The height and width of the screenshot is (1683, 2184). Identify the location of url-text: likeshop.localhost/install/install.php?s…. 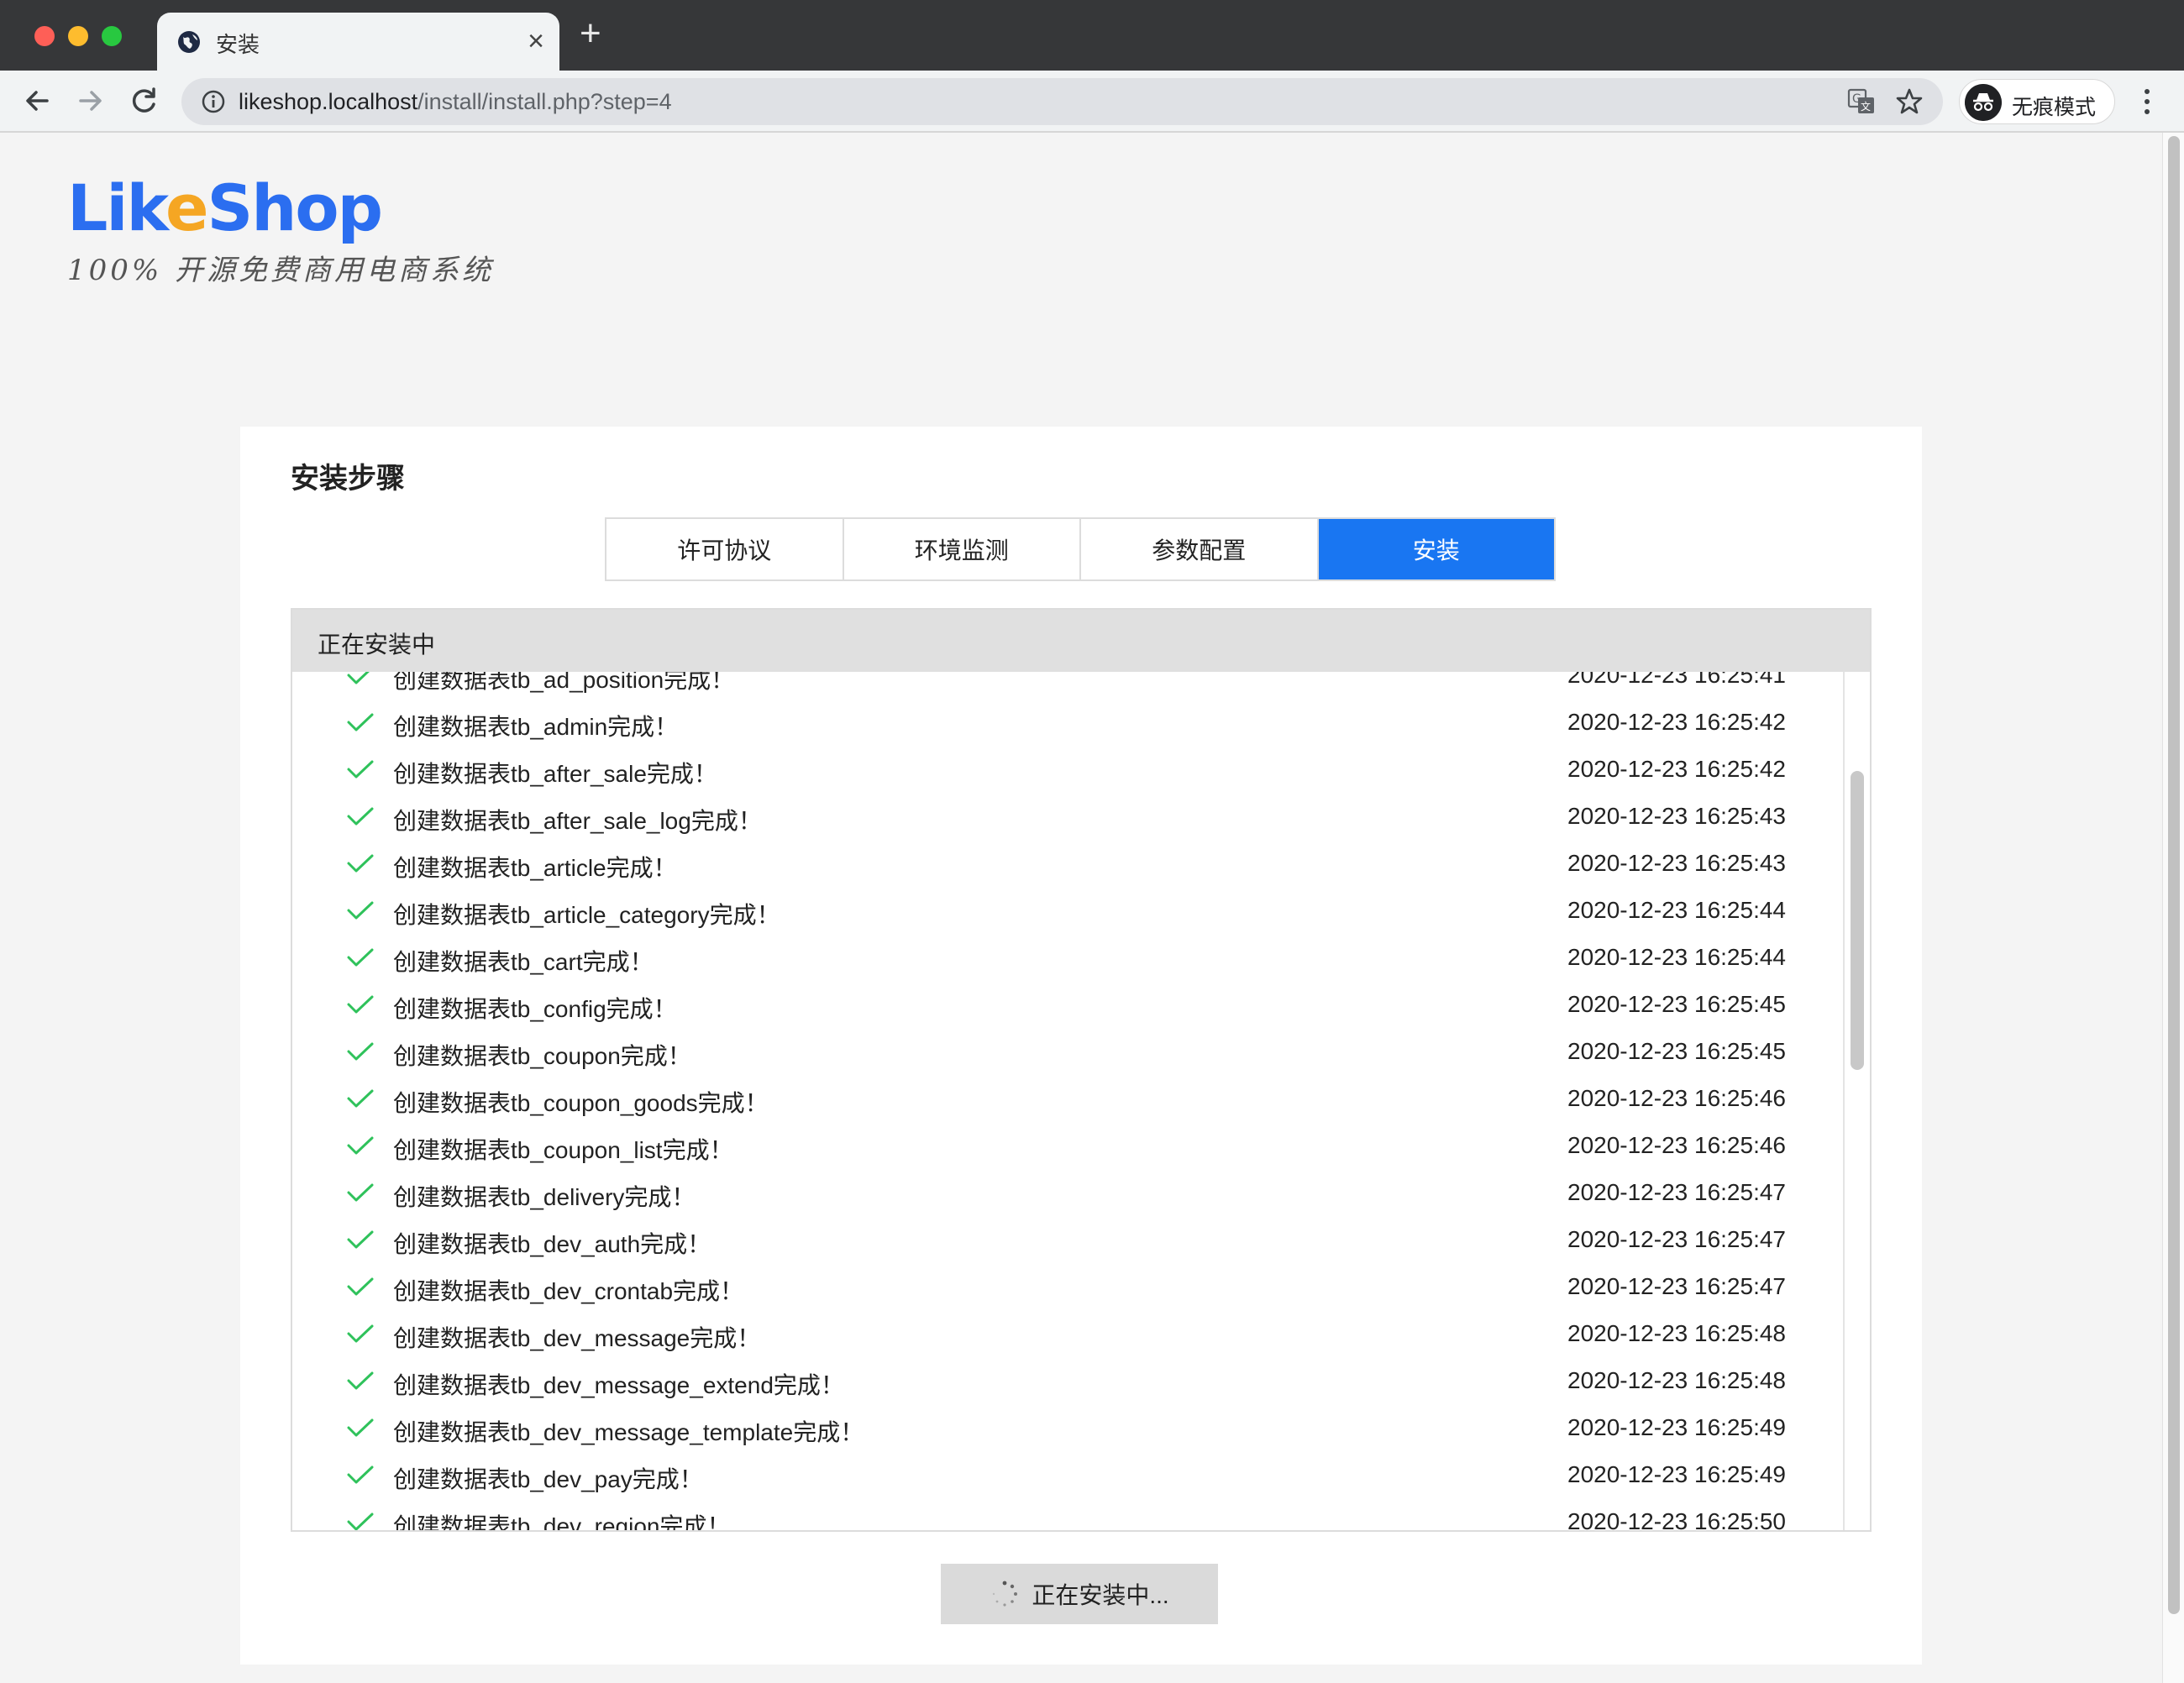
(455, 102).